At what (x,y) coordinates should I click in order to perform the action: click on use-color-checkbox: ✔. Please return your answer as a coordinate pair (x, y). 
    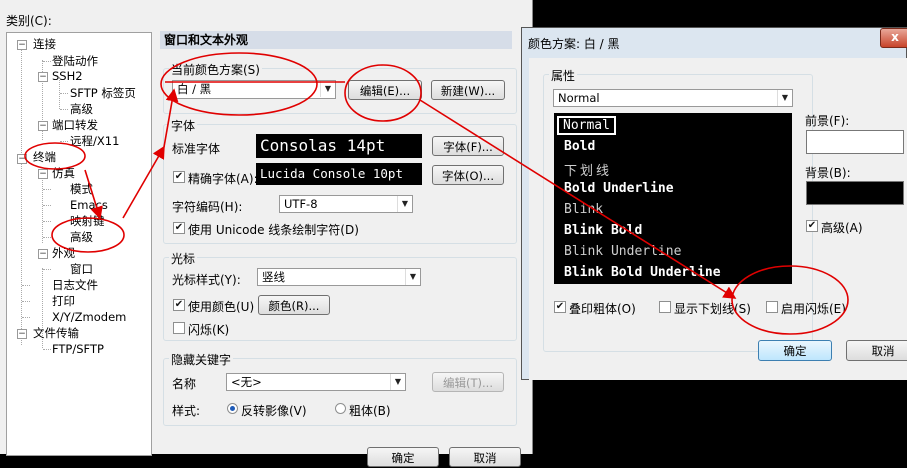
    Looking at the image, I should click on (179, 305).